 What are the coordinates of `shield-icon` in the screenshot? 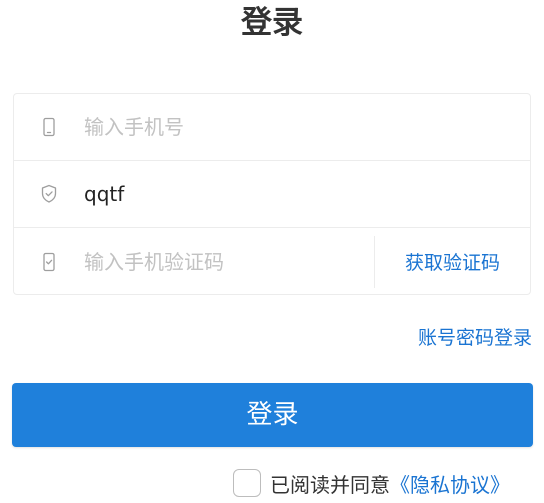 It's located at (49, 194).